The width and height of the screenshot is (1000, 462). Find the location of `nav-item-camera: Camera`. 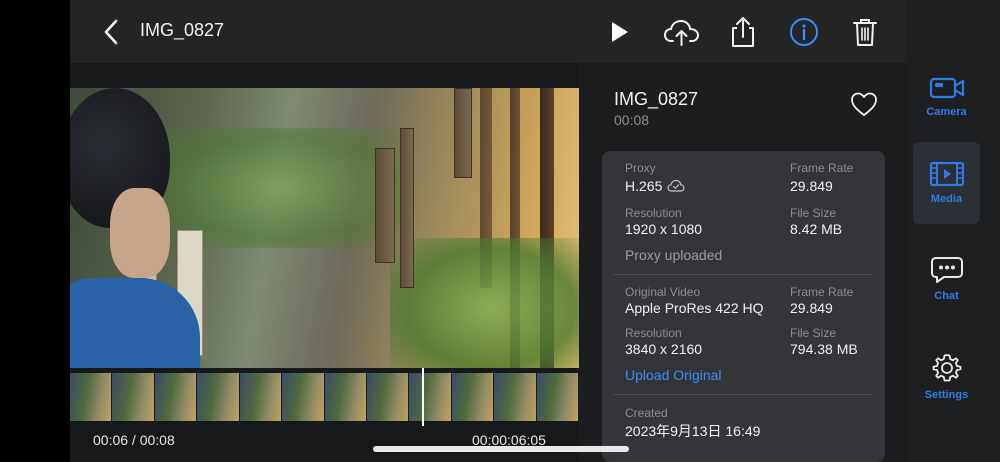

nav-item-camera: Camera is located at coordinates (946, 97).